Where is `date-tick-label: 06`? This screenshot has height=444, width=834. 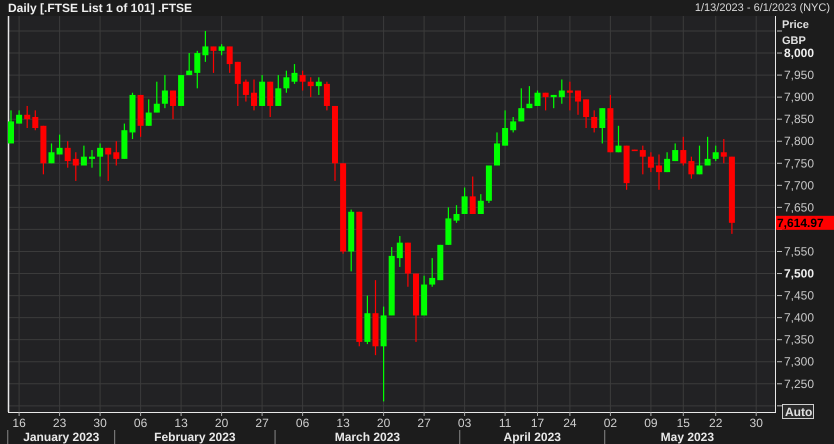
date-tick-label: 06 is located at coordinates (303, 423).